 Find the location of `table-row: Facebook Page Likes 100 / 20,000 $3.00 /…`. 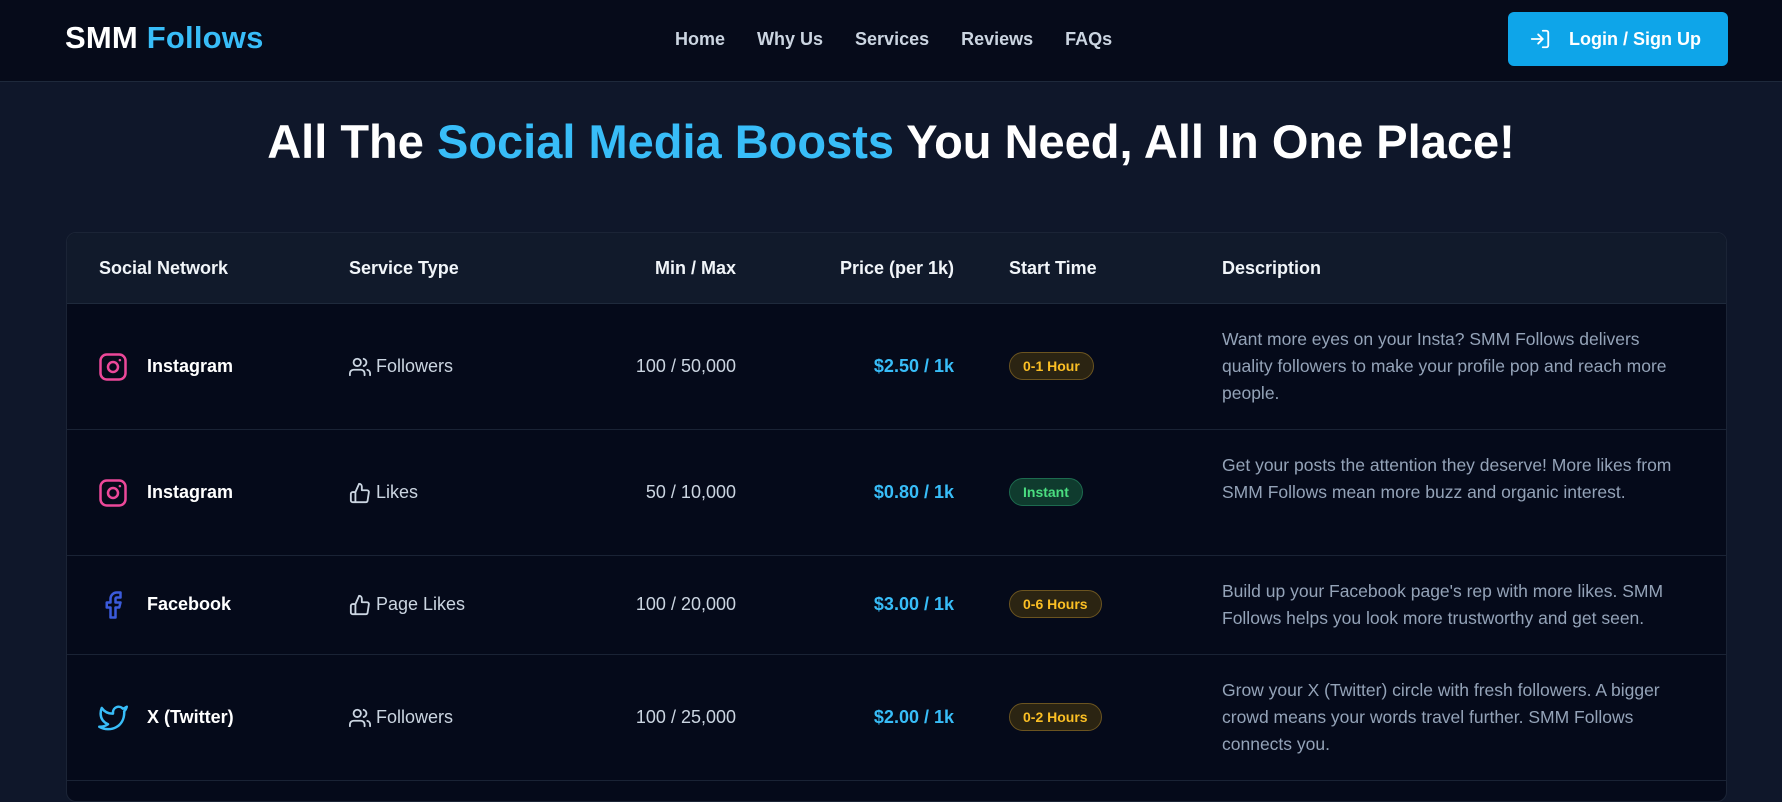

table-row: Facebook Page Likes 100 / 20,000 $3.00 /… is located at coordinates (896, 605).